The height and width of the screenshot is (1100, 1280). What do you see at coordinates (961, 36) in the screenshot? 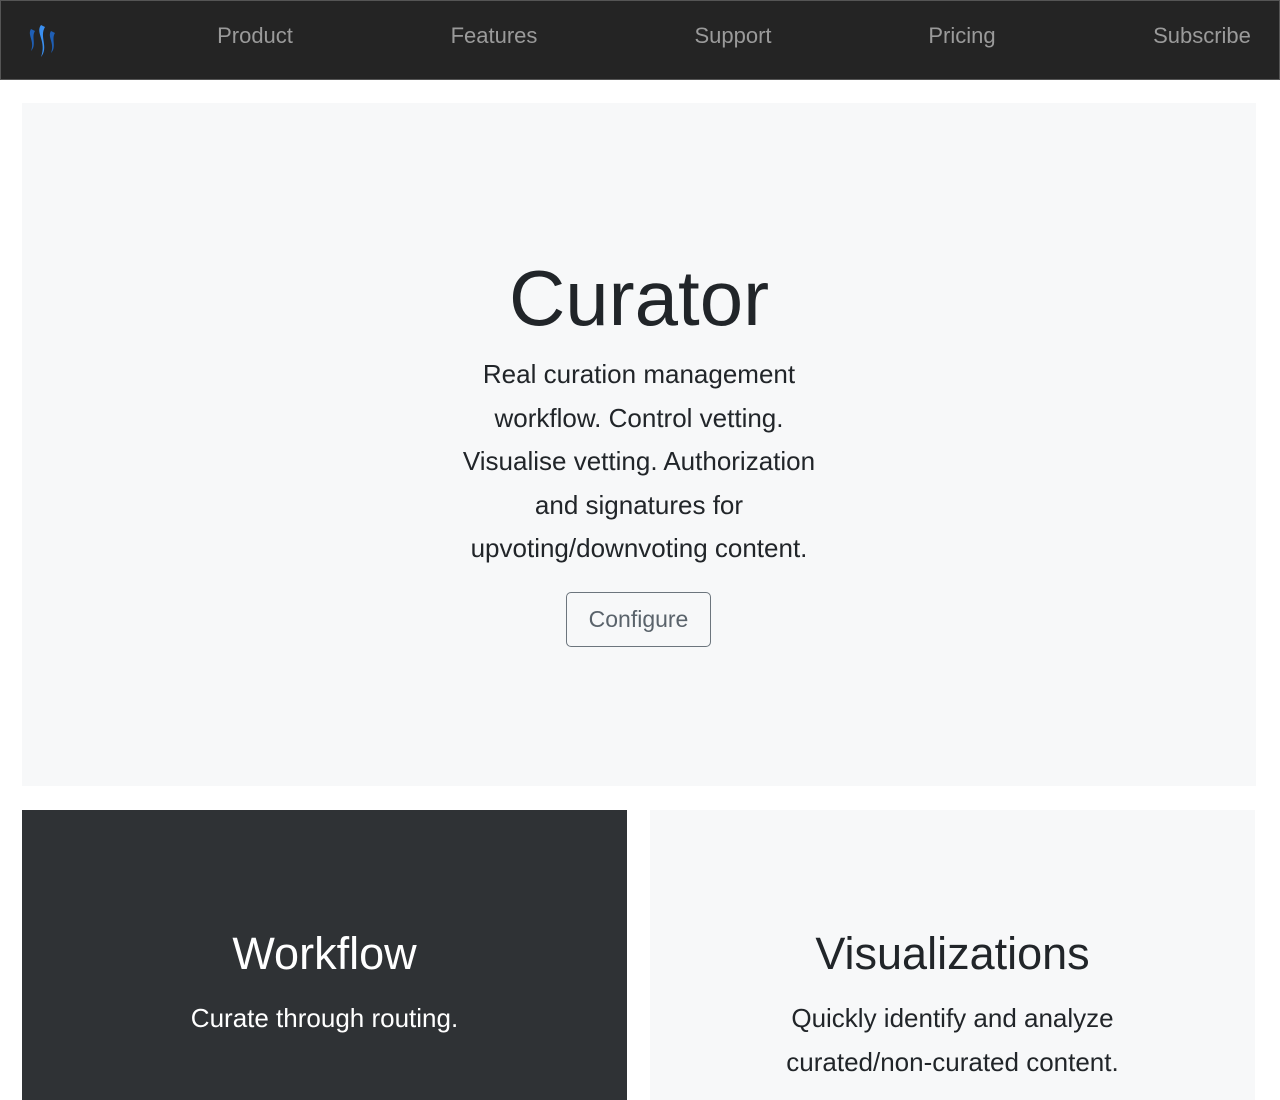
I see `nav-pricing: Pricing` at bounding box center [961, 36].